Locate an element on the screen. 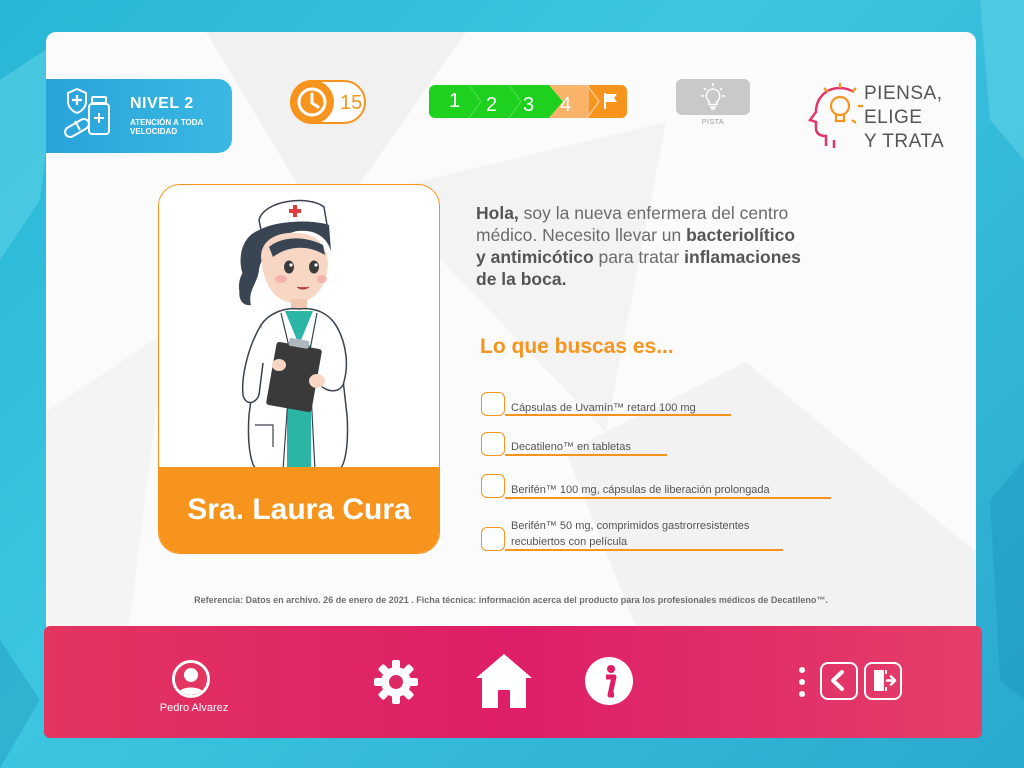  speech-part-4: para tratar is located at coordinates (639, 257).